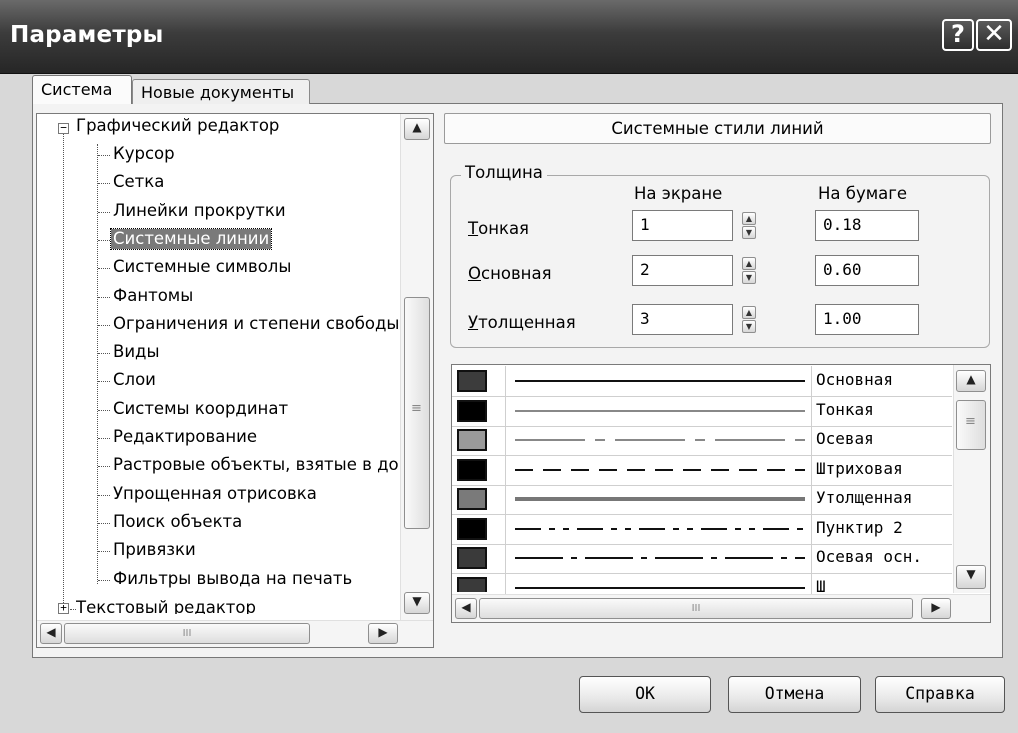  I want to click on cancel-button: Отмена, so click(794, 694).